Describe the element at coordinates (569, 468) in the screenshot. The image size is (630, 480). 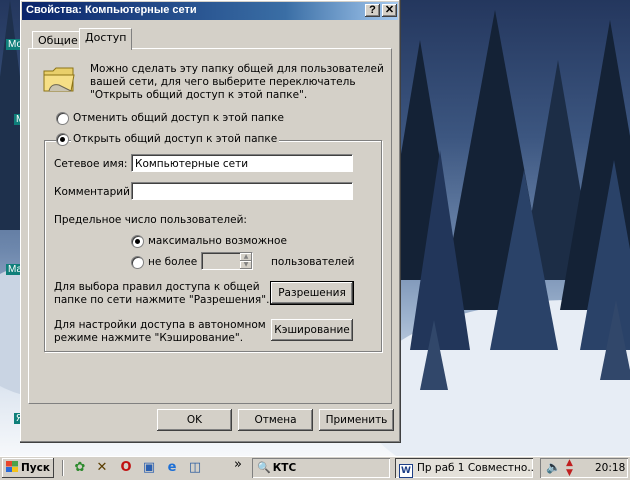
I see `language-switch-icon: ▲ ▼` at that location.